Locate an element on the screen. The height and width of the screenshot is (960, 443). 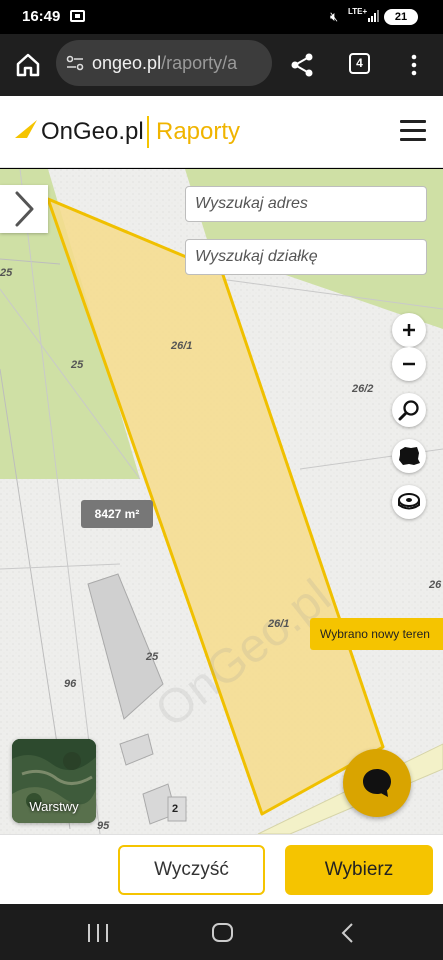
chevron-right-icon is located at coordinates (24, 209).